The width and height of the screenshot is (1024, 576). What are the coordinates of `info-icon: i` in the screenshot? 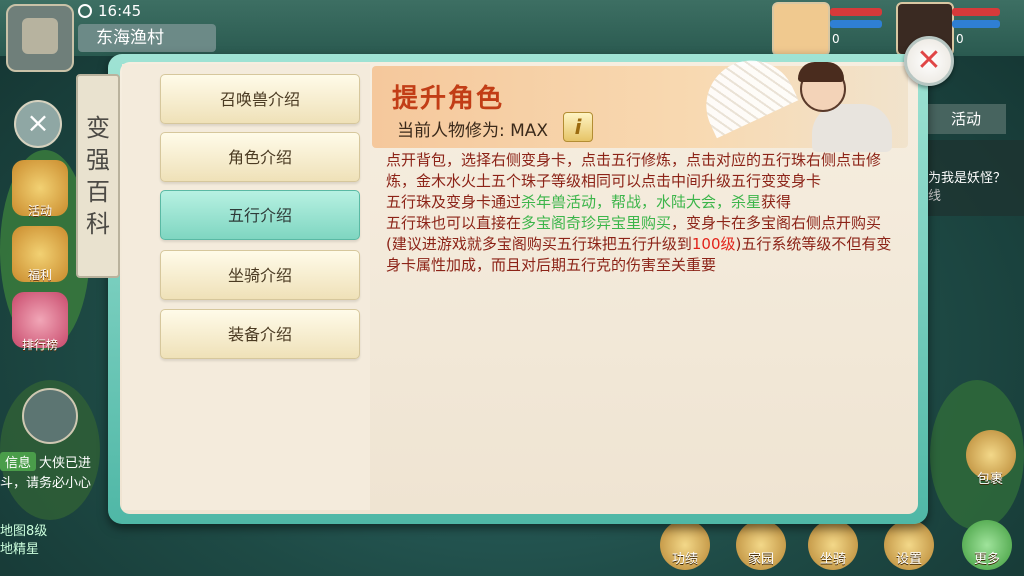 It's located at (578, 127).